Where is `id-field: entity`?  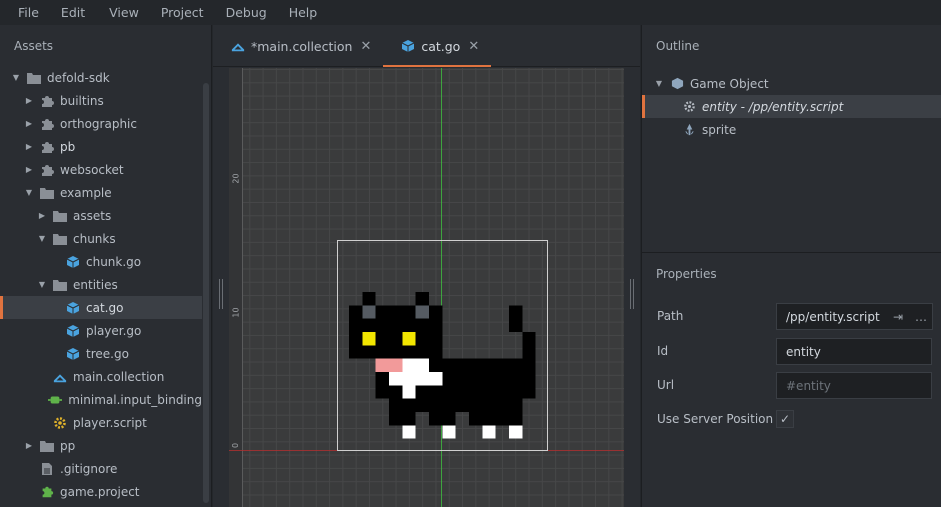
id-field: entity is located at coordinates (854, 351).